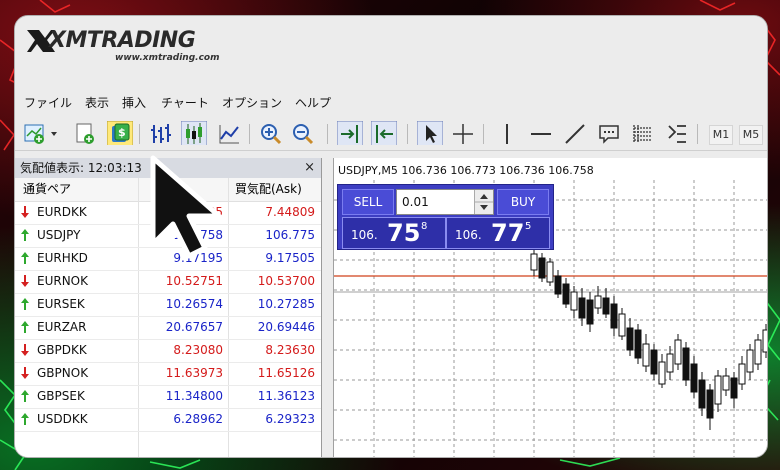  Describe the element at coordinates (168, 351) in the screenshot. I see `market-watch-row: GBPDKK 8.23080 8.23630` at that location.